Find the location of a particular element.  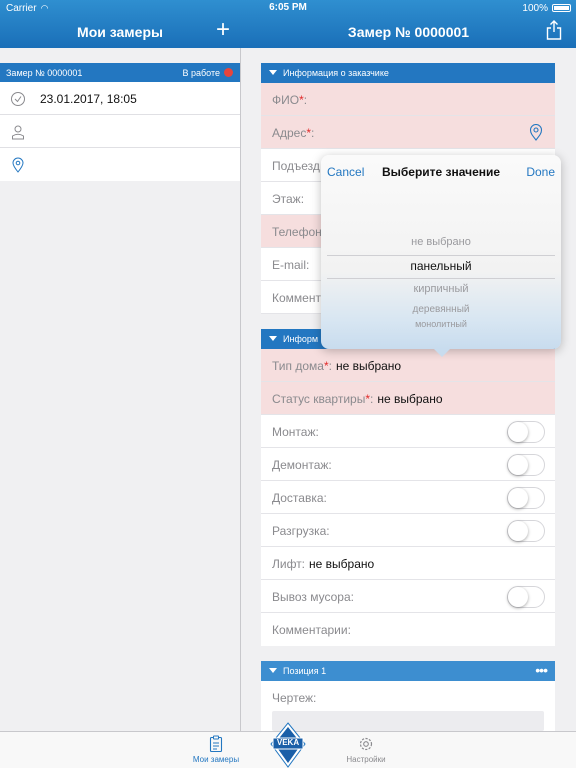

list-item: 23.01.2017, 18:05 is located at coordinates (120, 98).